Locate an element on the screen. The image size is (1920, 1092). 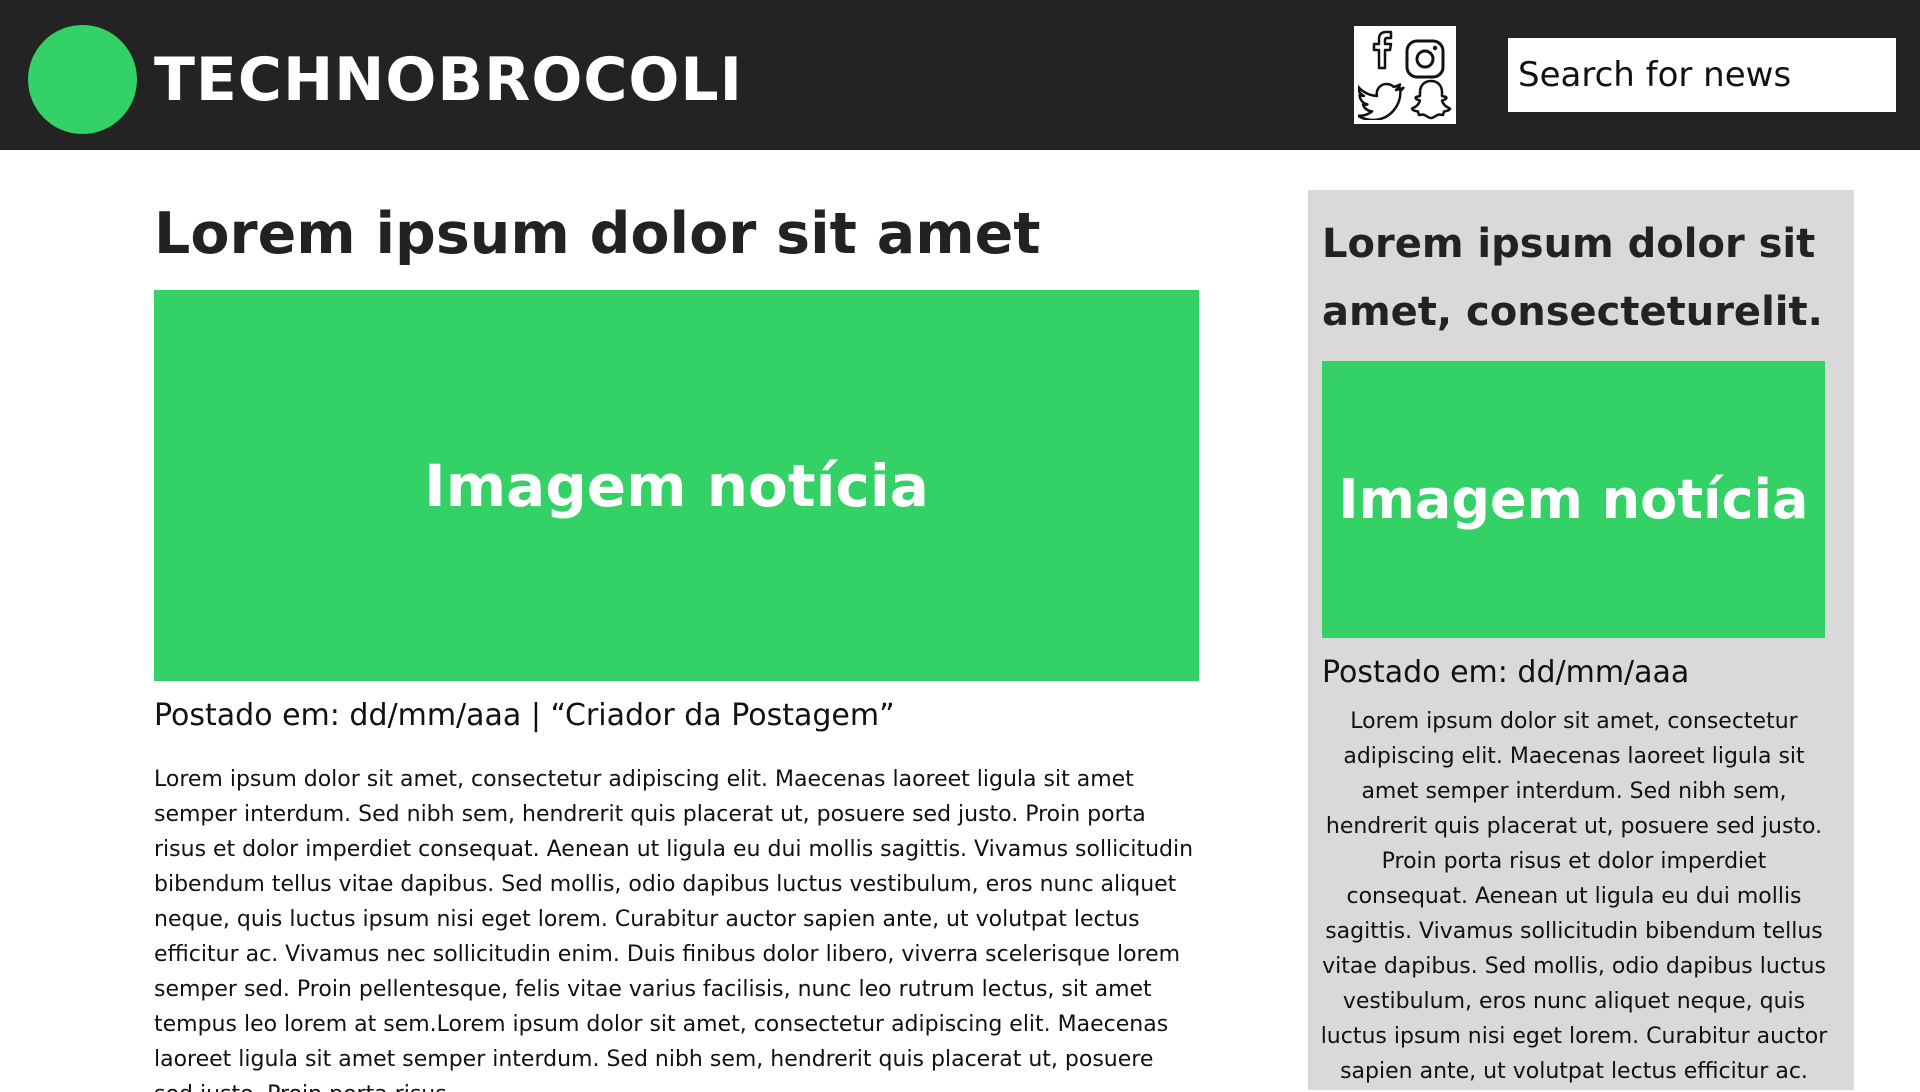
logo-icon is located at coordinates (82, 79).